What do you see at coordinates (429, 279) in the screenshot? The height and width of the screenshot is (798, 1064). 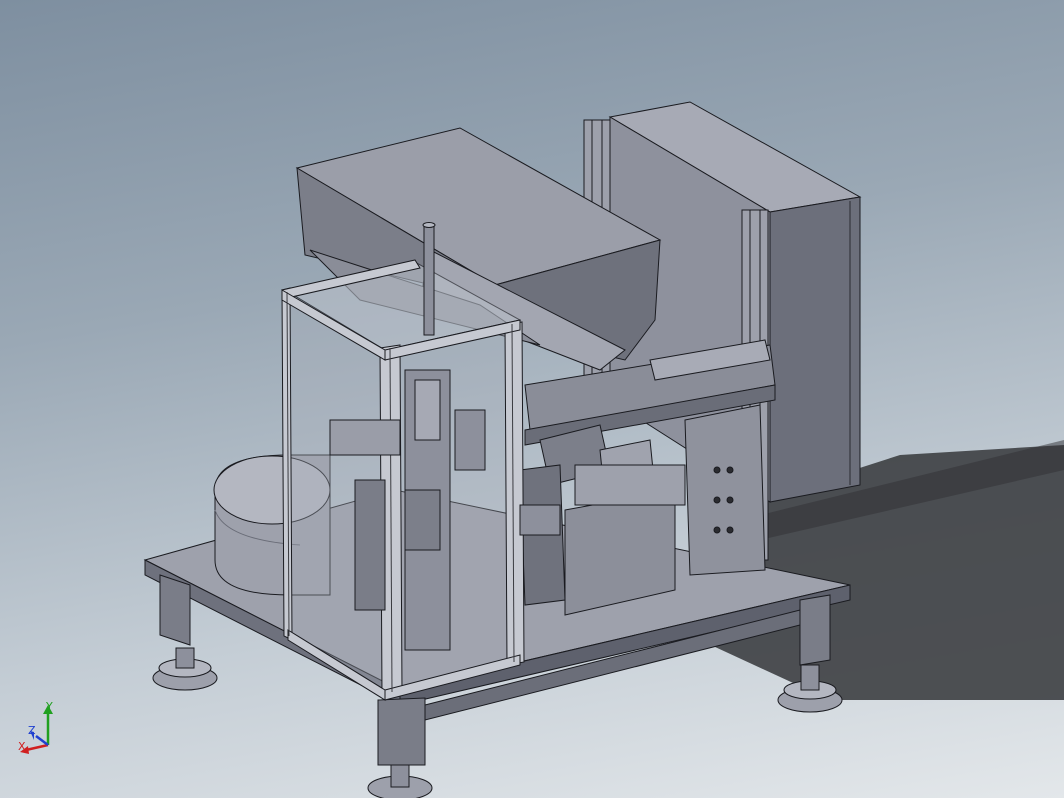 I see `vertical-rod` at bounding box center [429, 279].